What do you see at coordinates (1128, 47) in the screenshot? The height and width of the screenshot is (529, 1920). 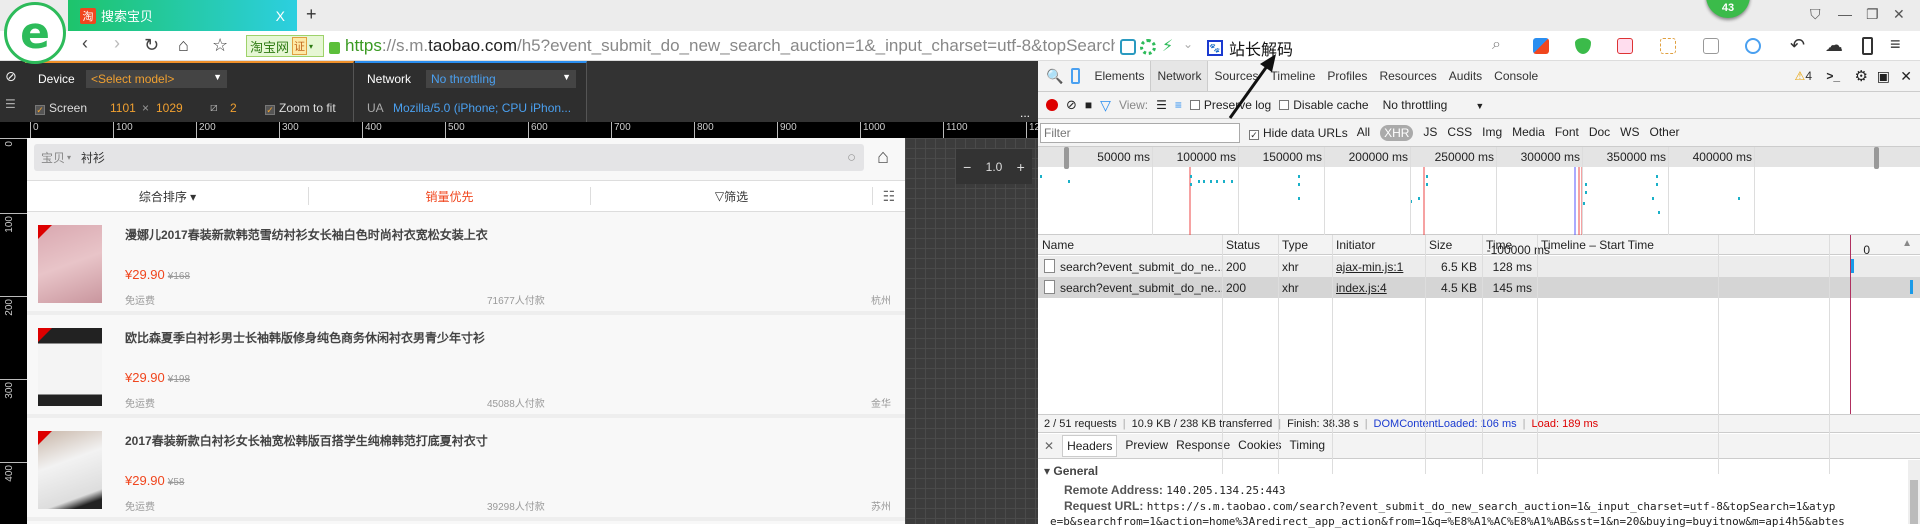 I see `chart-ext-icon` at bounding box center [1128, 47].